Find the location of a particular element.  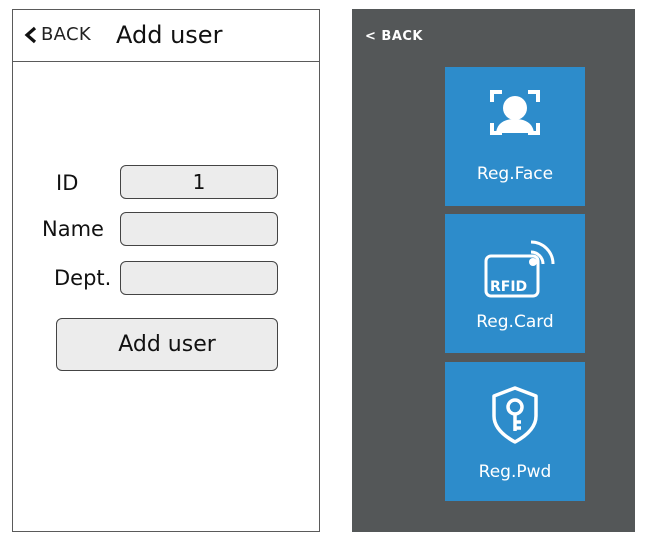

dept-label: Dept. is located at coordinates (83, 278).